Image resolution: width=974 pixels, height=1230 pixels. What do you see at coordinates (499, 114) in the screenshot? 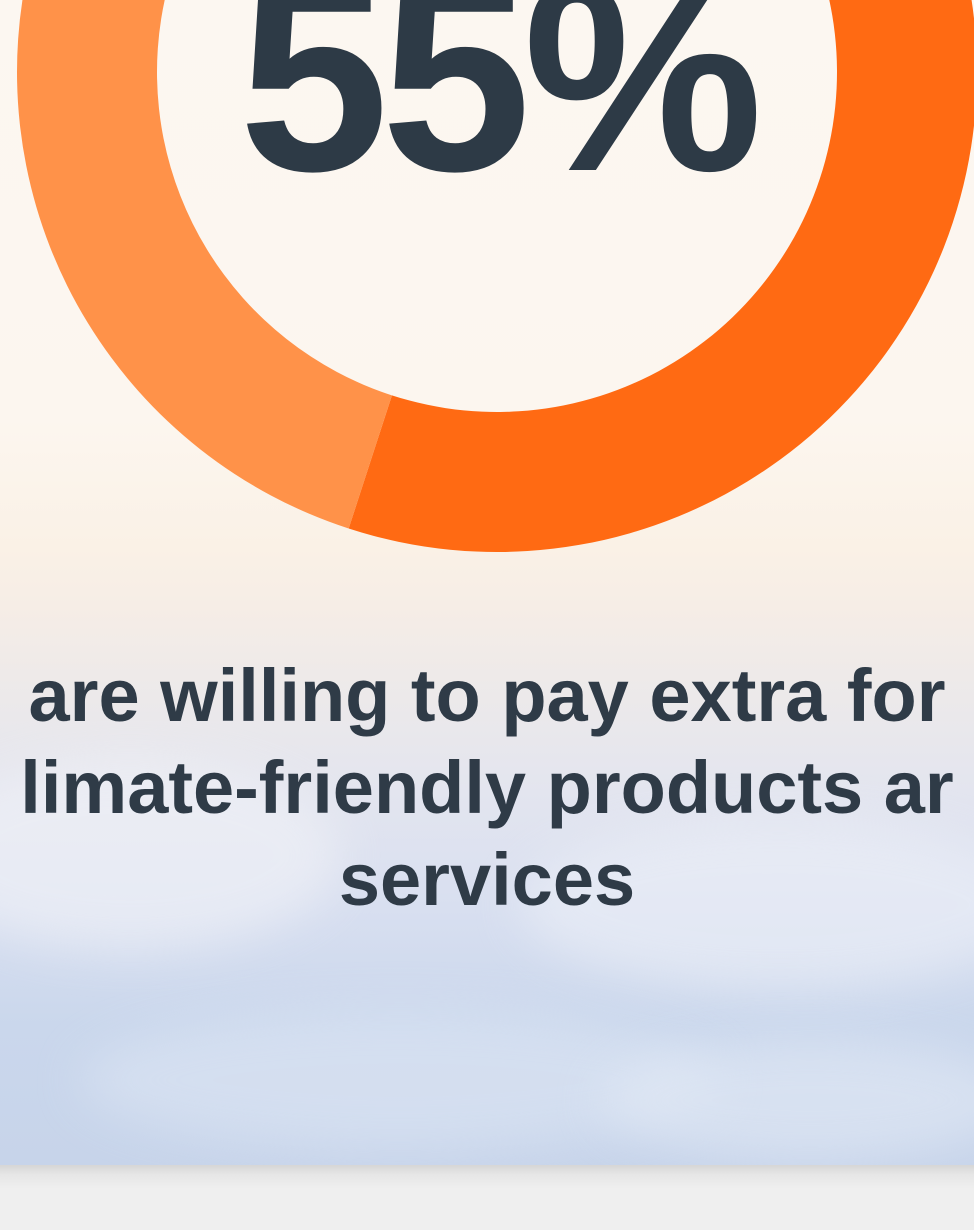
I see `percentage-value: 55%` at bounding box center [499, 114].